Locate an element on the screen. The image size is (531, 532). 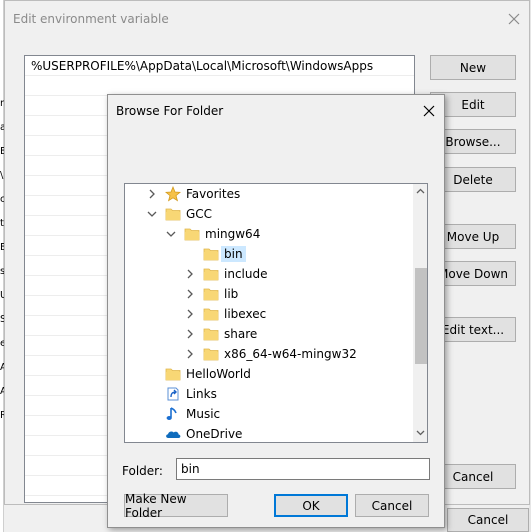
tree-scrollbar is located at coordinates (420, 313).